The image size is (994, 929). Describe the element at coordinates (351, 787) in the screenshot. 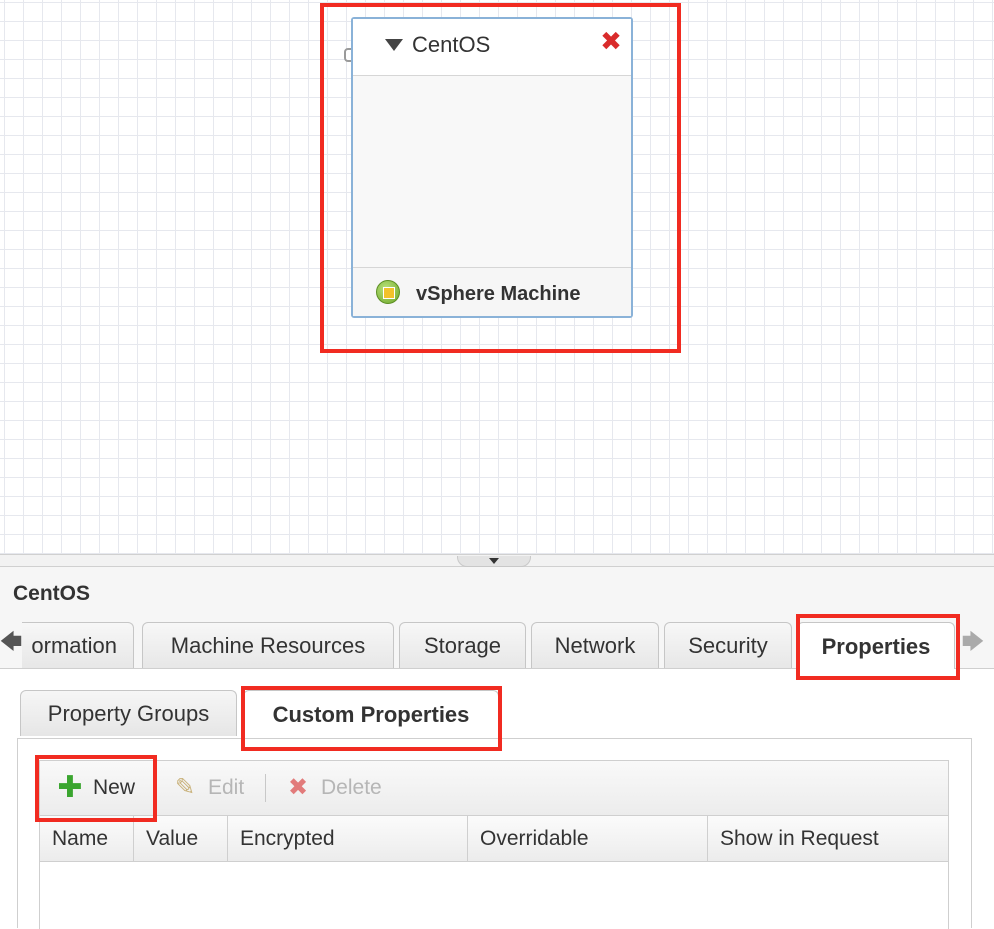

I see `delete-label: Delete` at that location.